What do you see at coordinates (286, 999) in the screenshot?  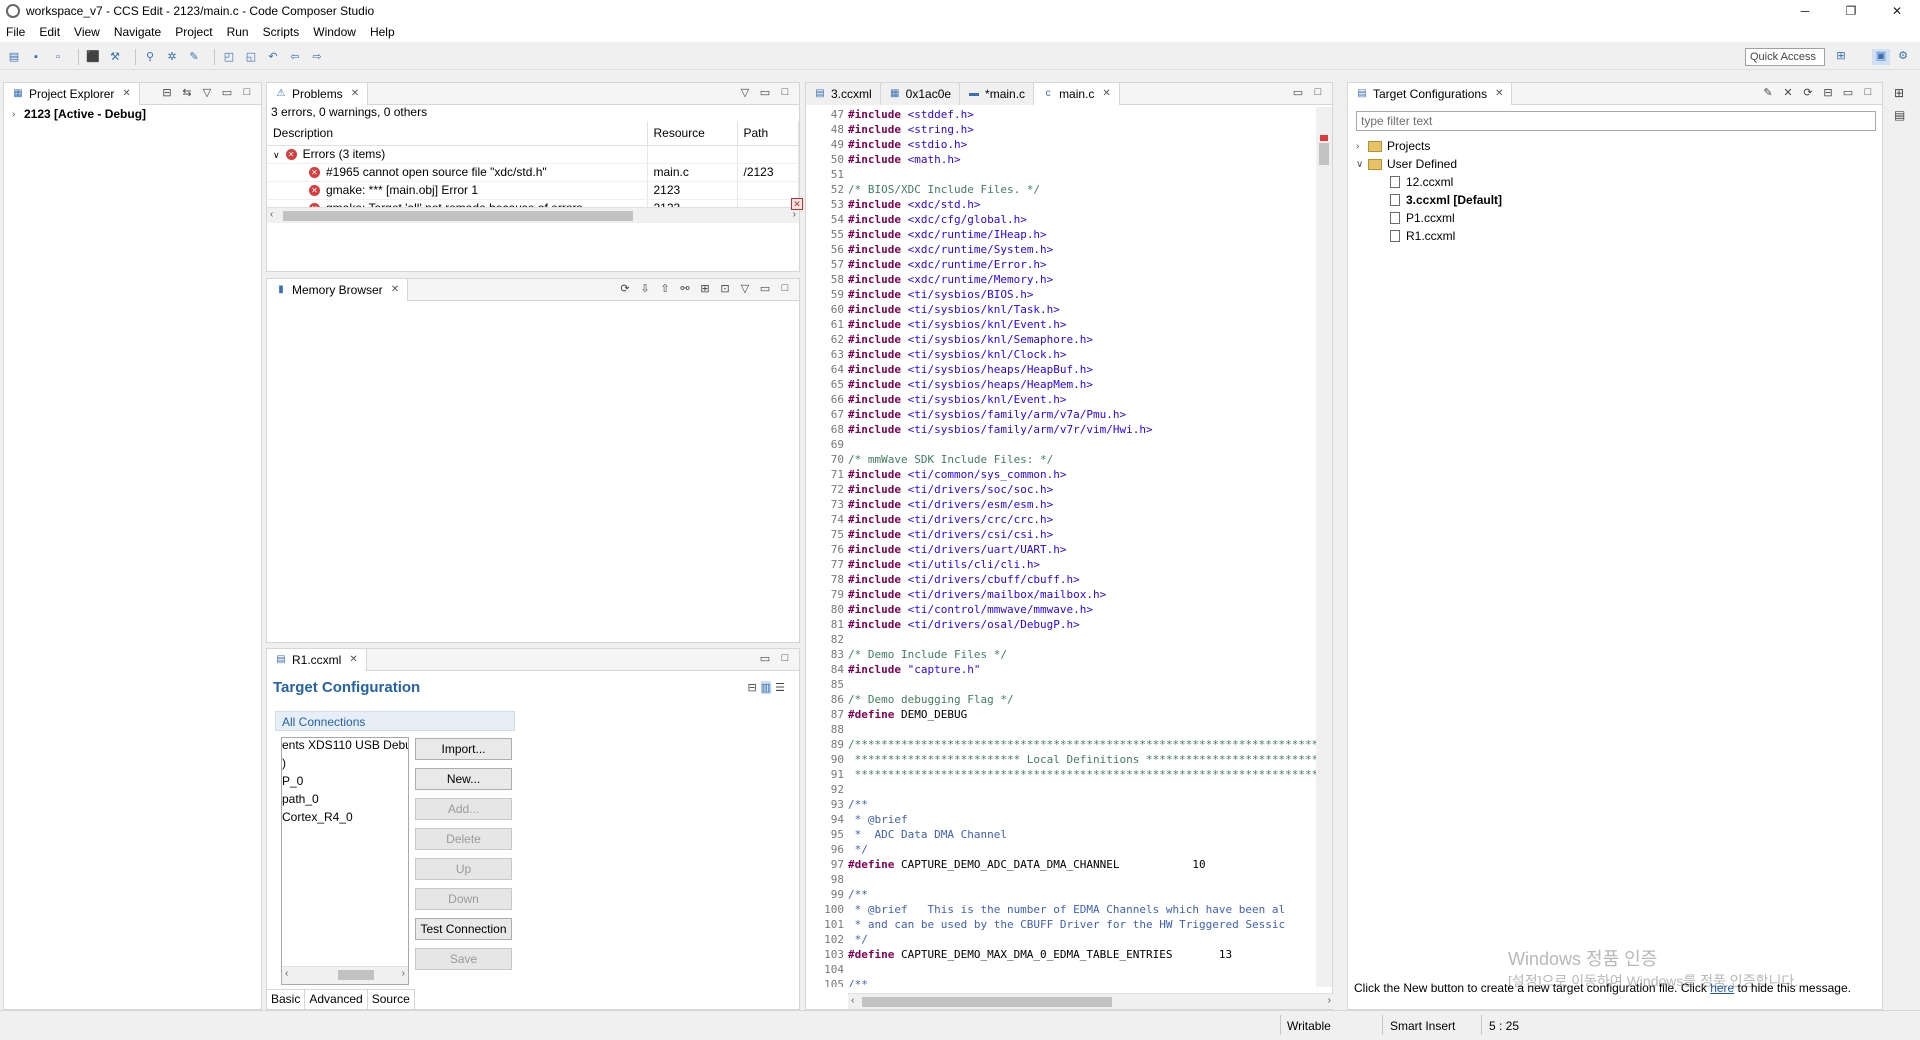 I see `tab-basic: Basic` at bounding box center [286, 999].